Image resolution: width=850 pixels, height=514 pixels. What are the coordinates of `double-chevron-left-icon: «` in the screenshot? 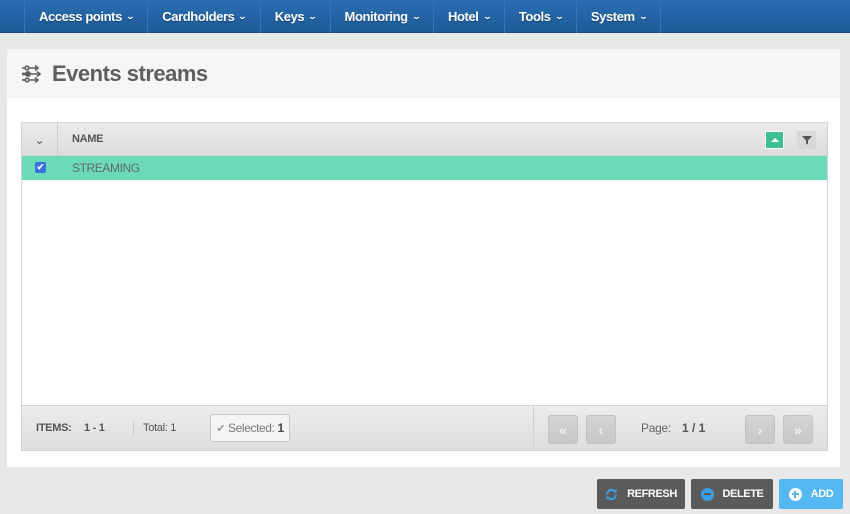 It's located at (563, 429).